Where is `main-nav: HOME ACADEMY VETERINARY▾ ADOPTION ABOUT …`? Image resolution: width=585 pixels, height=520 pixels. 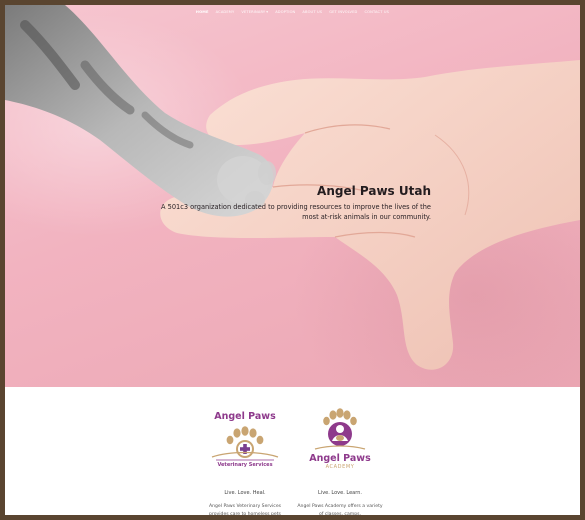 main-nav: HOME ACADEMY VETERINARY▾ ADOPTION ABOUT … is located at coordinates (292, 12).